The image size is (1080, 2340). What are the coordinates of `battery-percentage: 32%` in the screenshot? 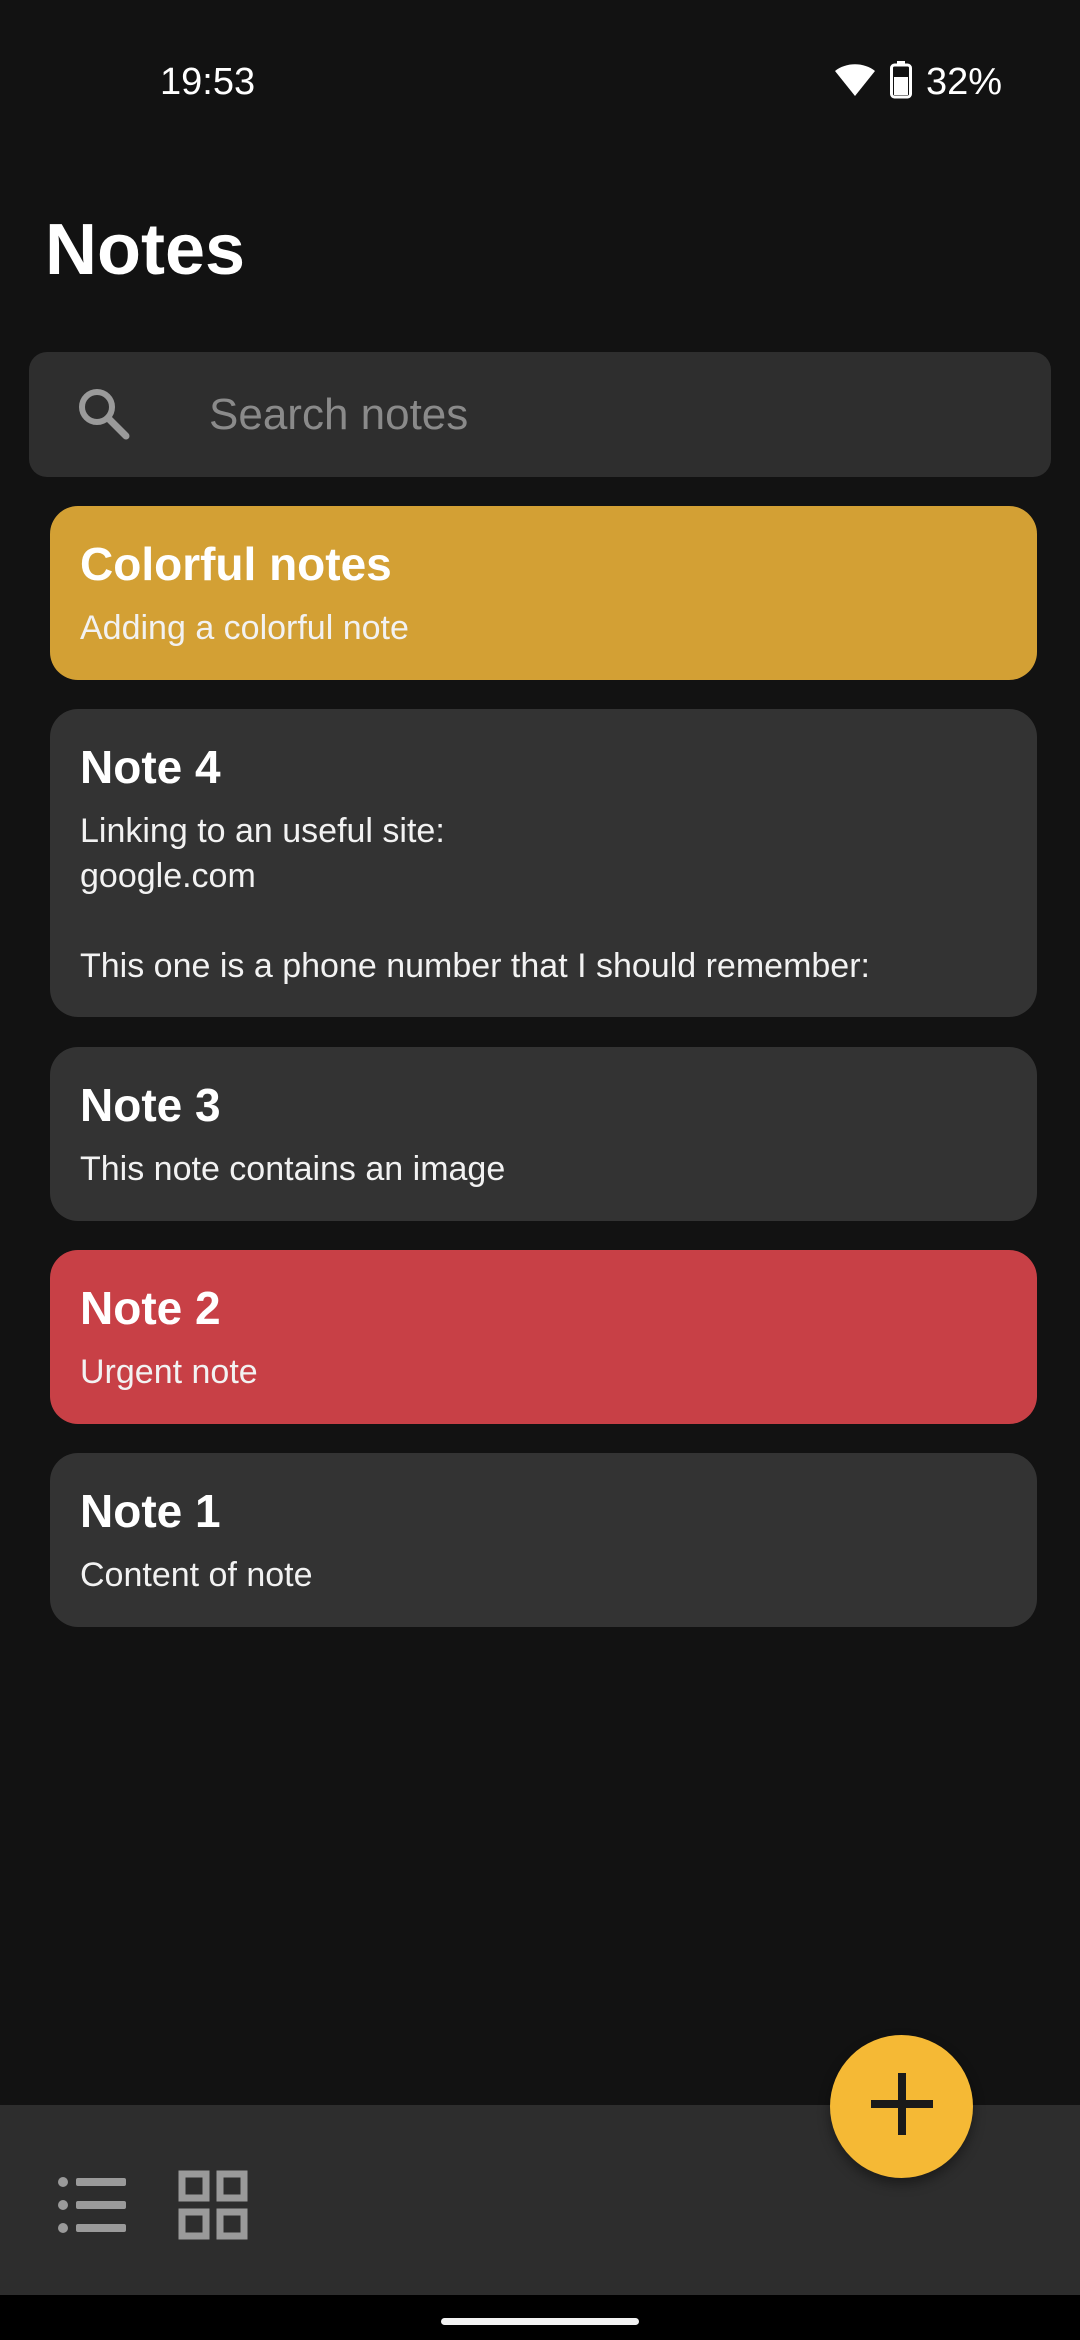 It's located at (963, 81).